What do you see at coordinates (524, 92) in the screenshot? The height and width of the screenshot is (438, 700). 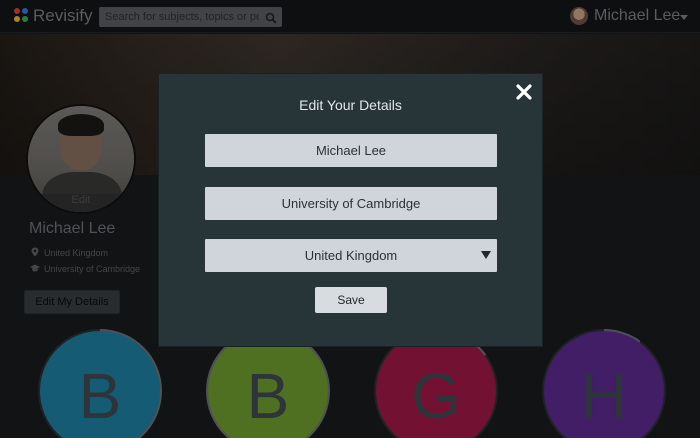 I see `close-icon` at bounding box center [524, 92].